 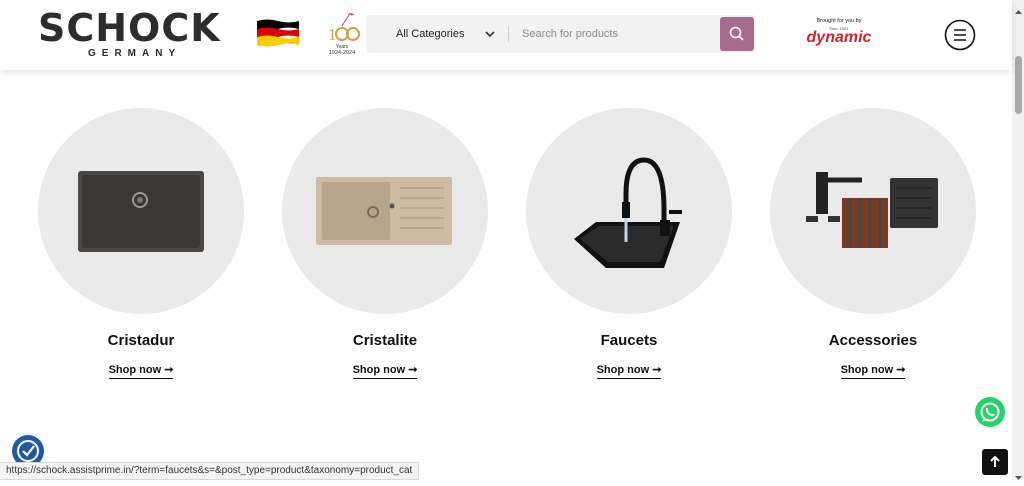 I want to click on sink-image-icon, so click(x=141, y=211).